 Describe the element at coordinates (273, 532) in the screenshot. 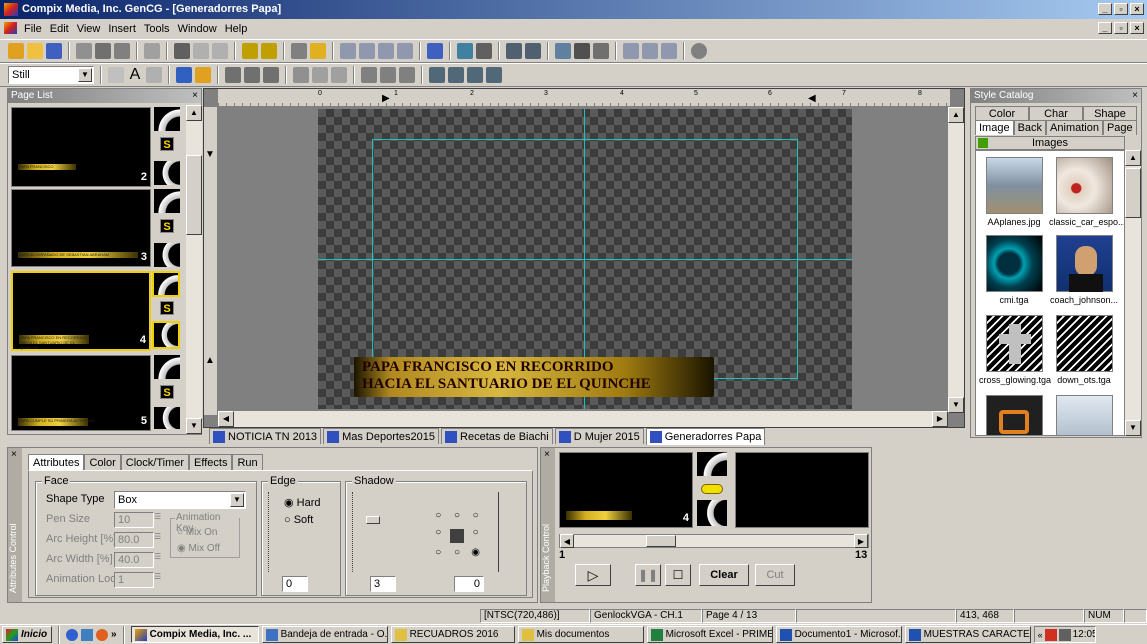

I see `edge-slider` at that location.